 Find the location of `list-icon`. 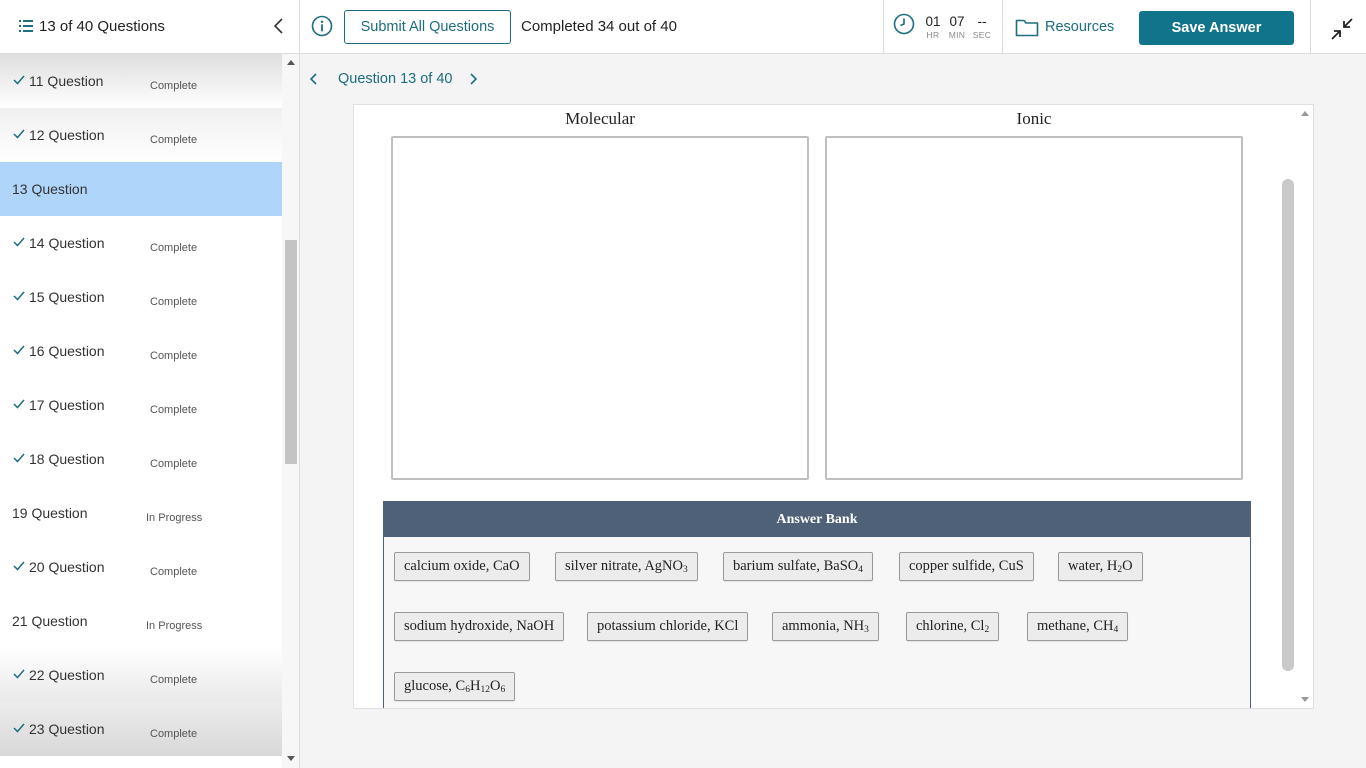

list-icon is located at coordinates (26, 26).